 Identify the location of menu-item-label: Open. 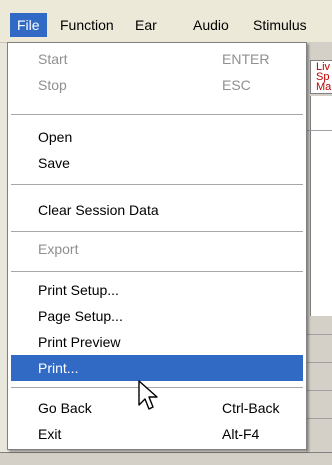
(55, 137).